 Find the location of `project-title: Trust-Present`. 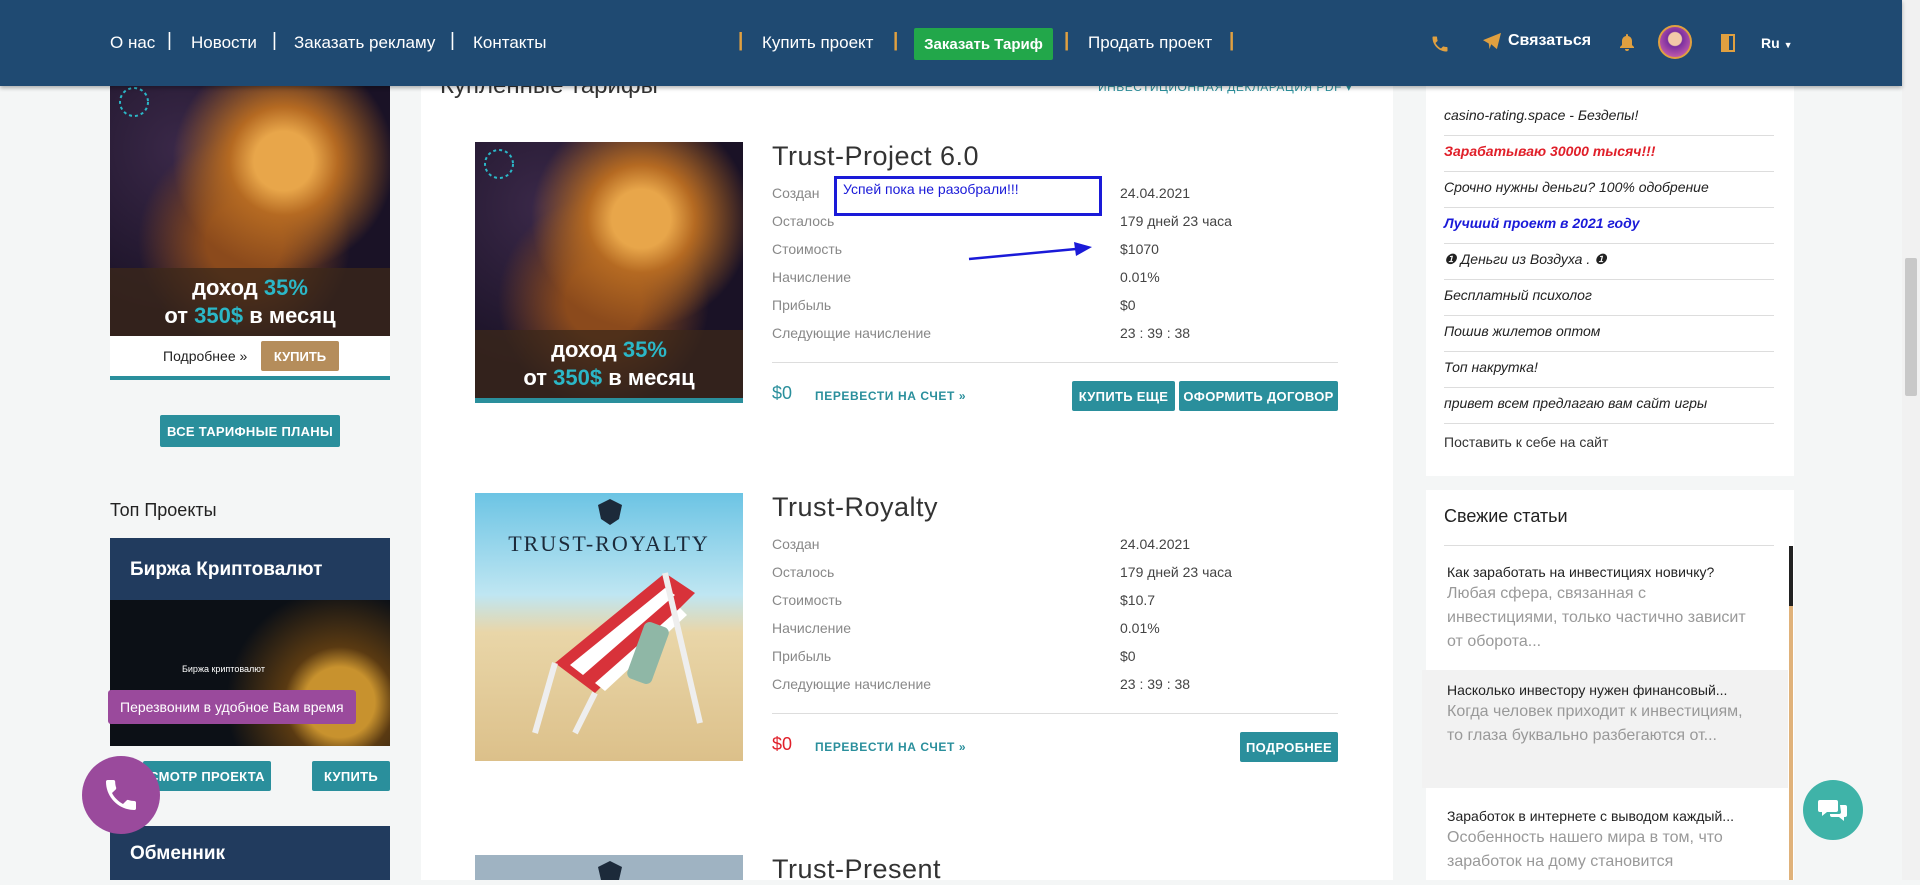

project-title: Trust-Present is located at coordinates (856, 869).